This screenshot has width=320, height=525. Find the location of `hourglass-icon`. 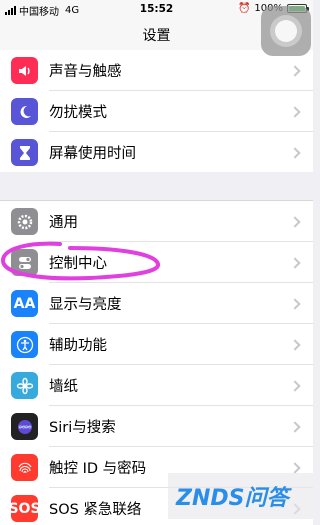

hourglass-icon is located at coordinates (24, 152).